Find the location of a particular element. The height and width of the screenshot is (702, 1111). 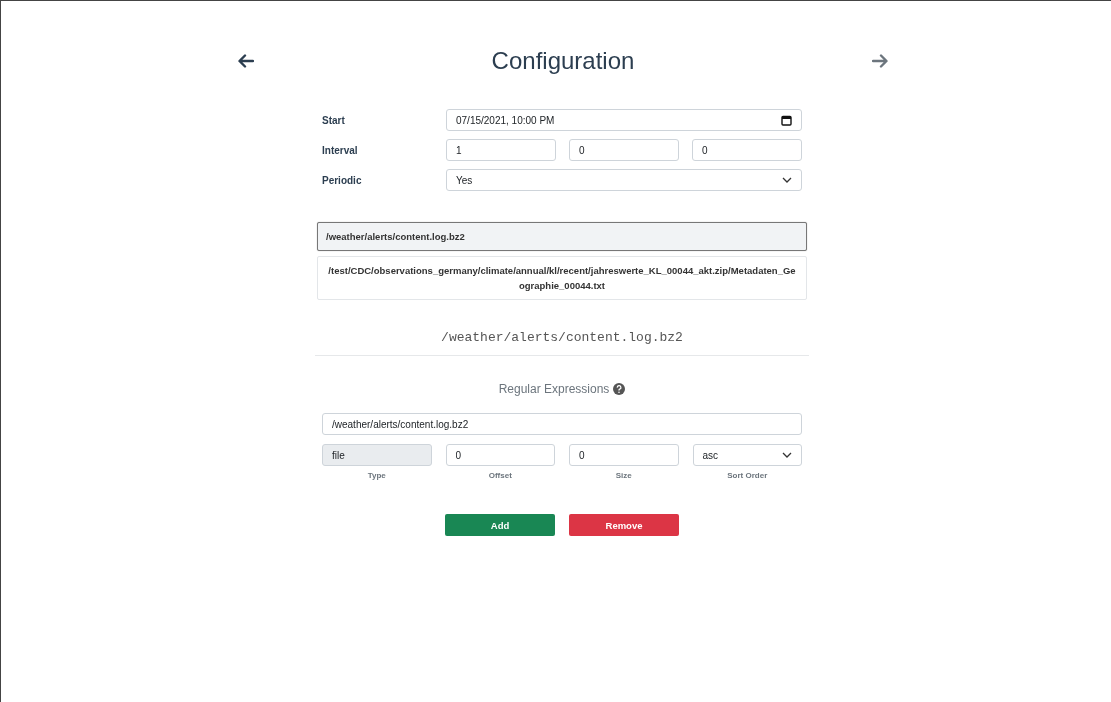

field-label: Periodic is located at coordinates (342, 180).